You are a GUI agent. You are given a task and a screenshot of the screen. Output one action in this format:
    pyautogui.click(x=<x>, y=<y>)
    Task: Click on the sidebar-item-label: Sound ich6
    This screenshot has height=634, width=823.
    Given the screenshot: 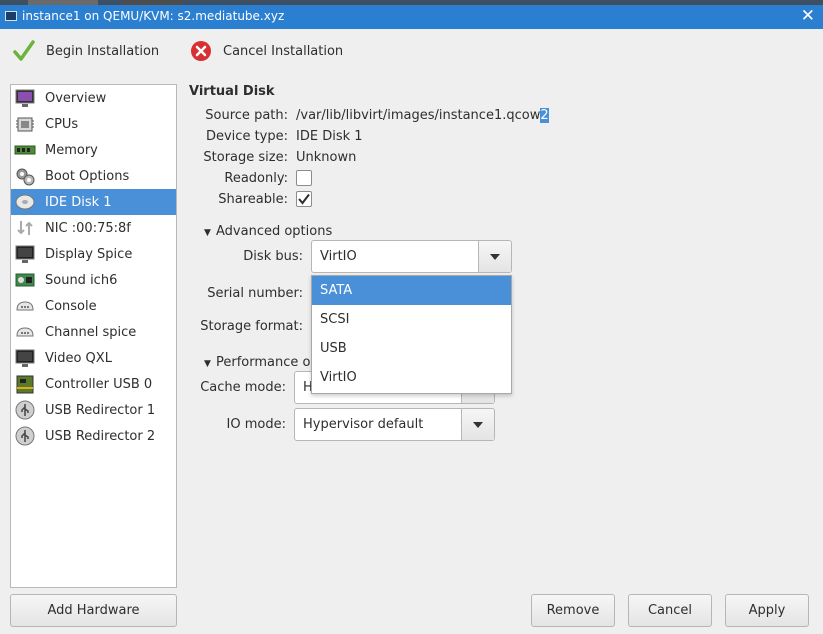 What is the action you would take?
    pyautogui.click(x=81, y=280)
    